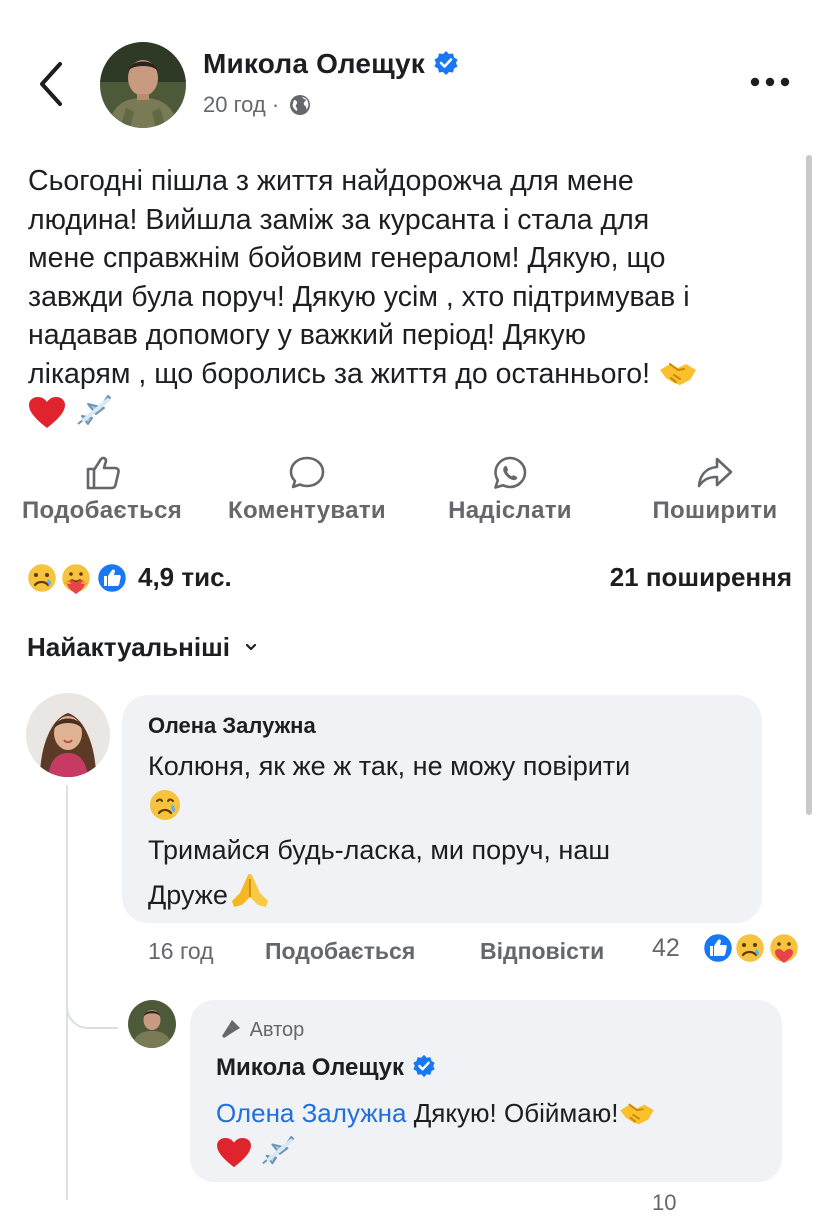 The height and width of the screenshot is (1216, 818). I want to click on comment-like-button: Подобається, so click(340, 951).